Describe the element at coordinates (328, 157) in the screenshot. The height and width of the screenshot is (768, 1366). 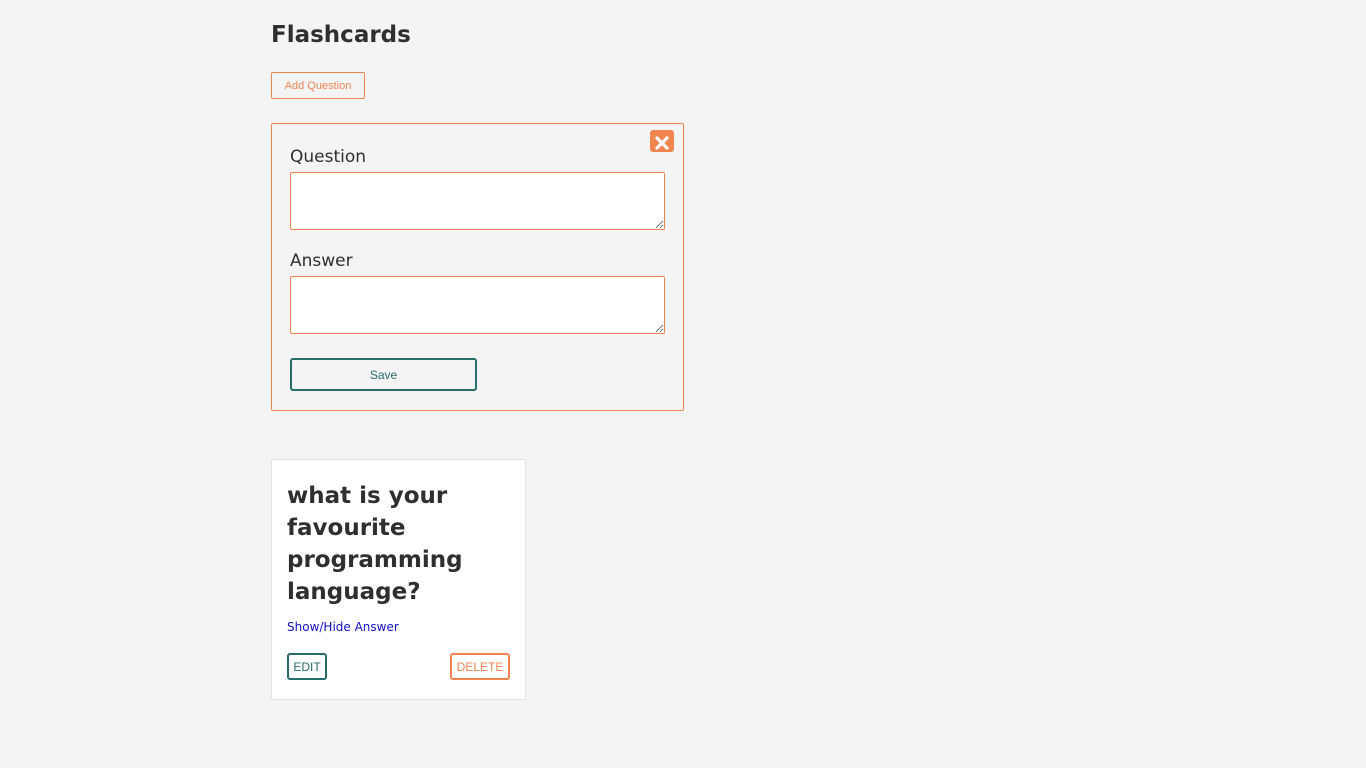
I see `question-label: Question` at that location.